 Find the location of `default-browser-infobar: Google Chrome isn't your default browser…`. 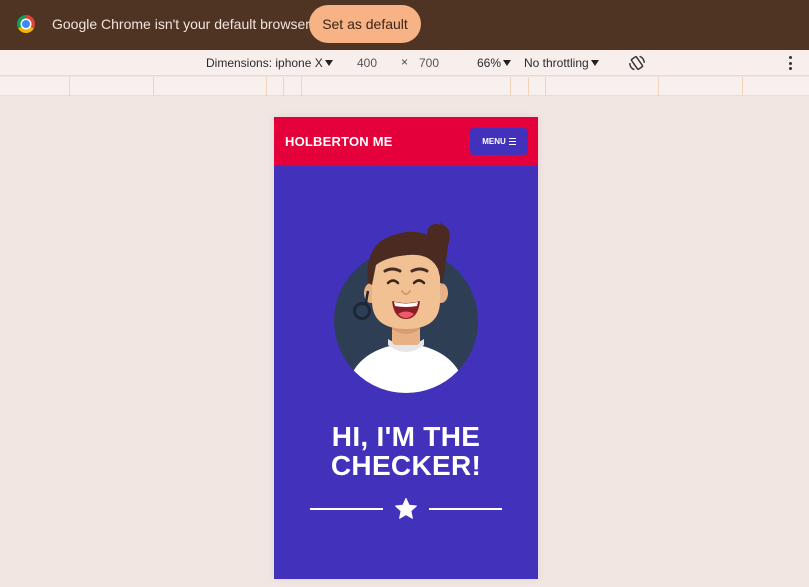

default-browser-infobar: Google Chrome isn't your default browser… is located at coordinates (404, 25).